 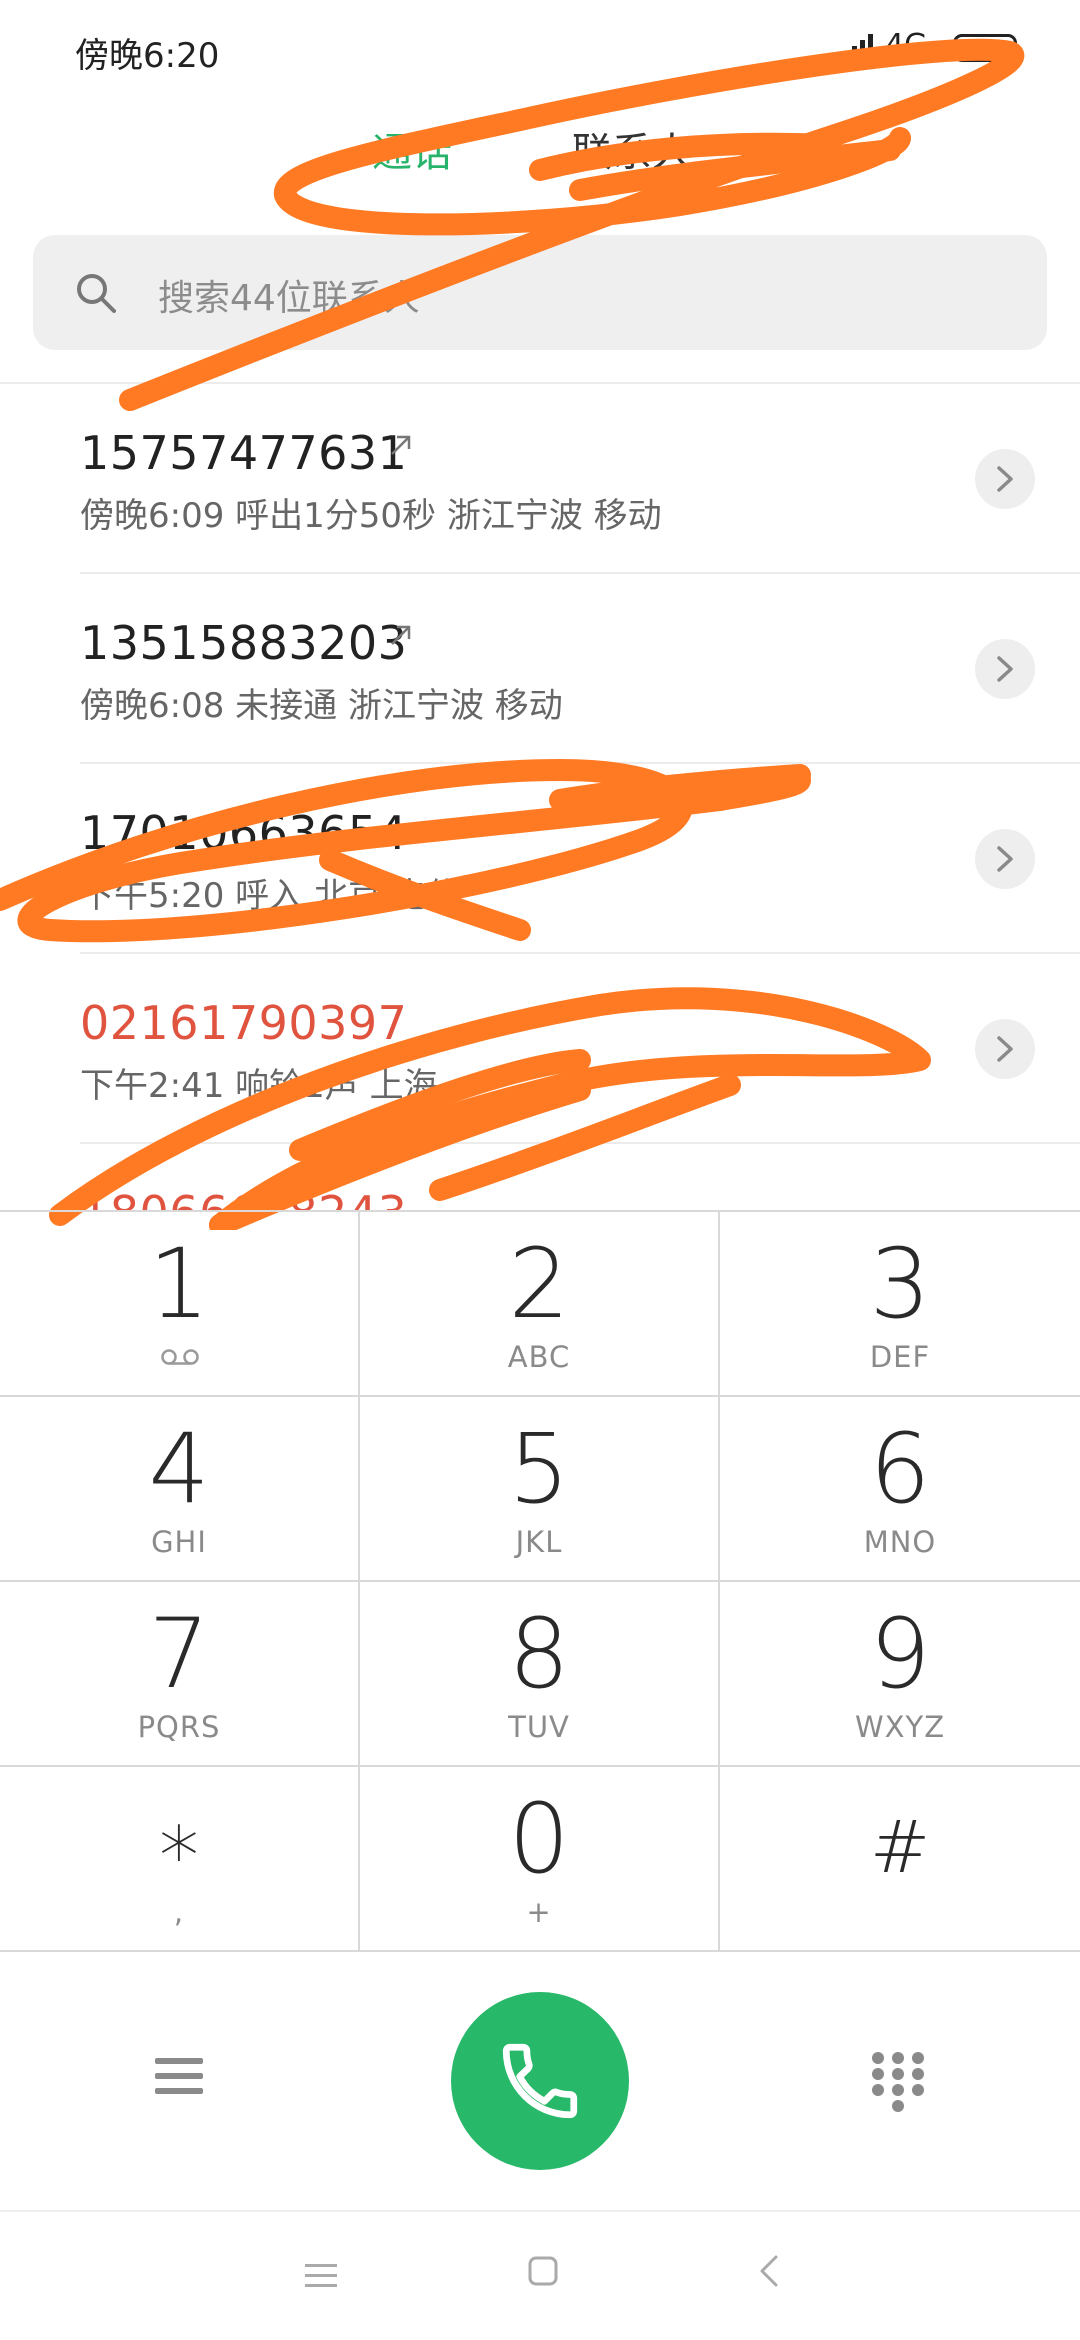 I want to click on key-letters: +, so click(x=539, y=1912).